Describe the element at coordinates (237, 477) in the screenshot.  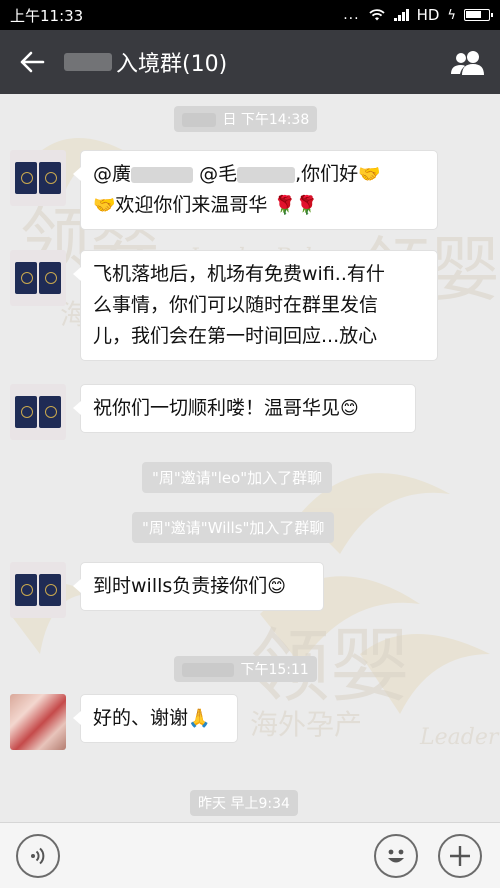
I see `system-notice: "周"邀请"leo"加入了群聊` at that location.